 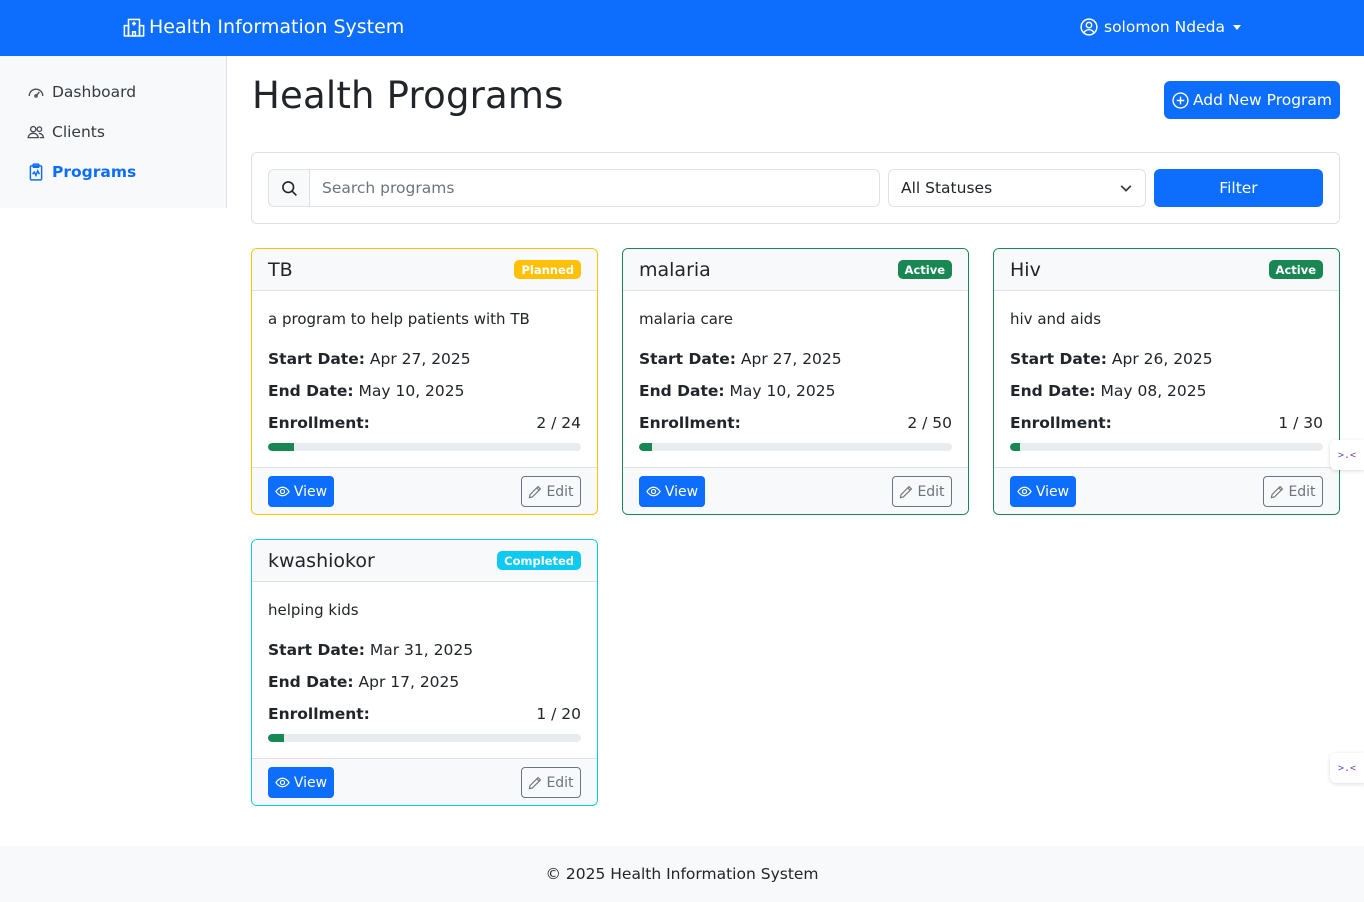 I want to click on sidebar: Dashboard Clients Programs, so click(x=113, y=132).